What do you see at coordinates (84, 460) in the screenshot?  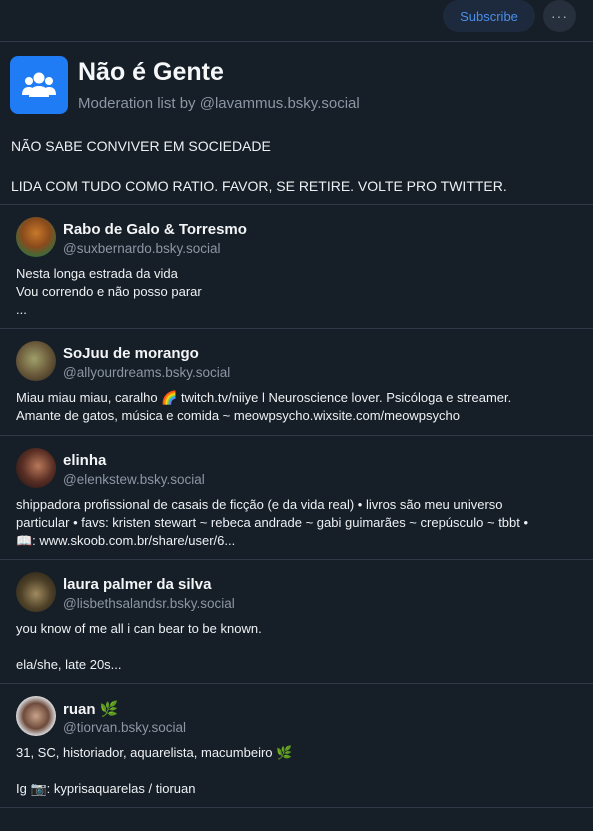 I see `member-name: elinha` at bounding box center [84, 460].